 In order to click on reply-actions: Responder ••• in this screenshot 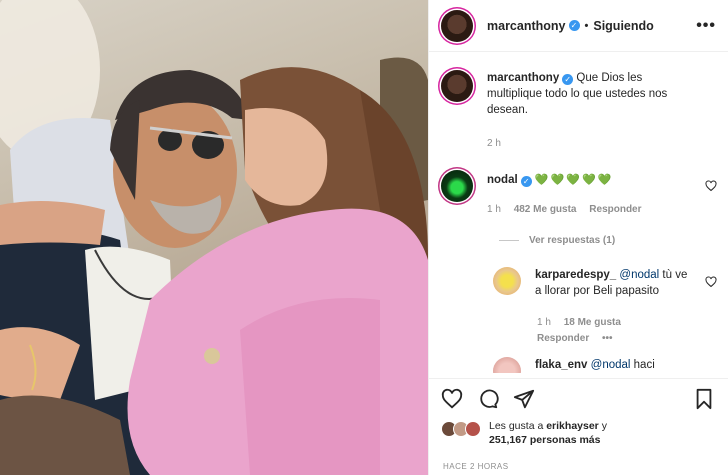, I will do `click(580, 338)`.